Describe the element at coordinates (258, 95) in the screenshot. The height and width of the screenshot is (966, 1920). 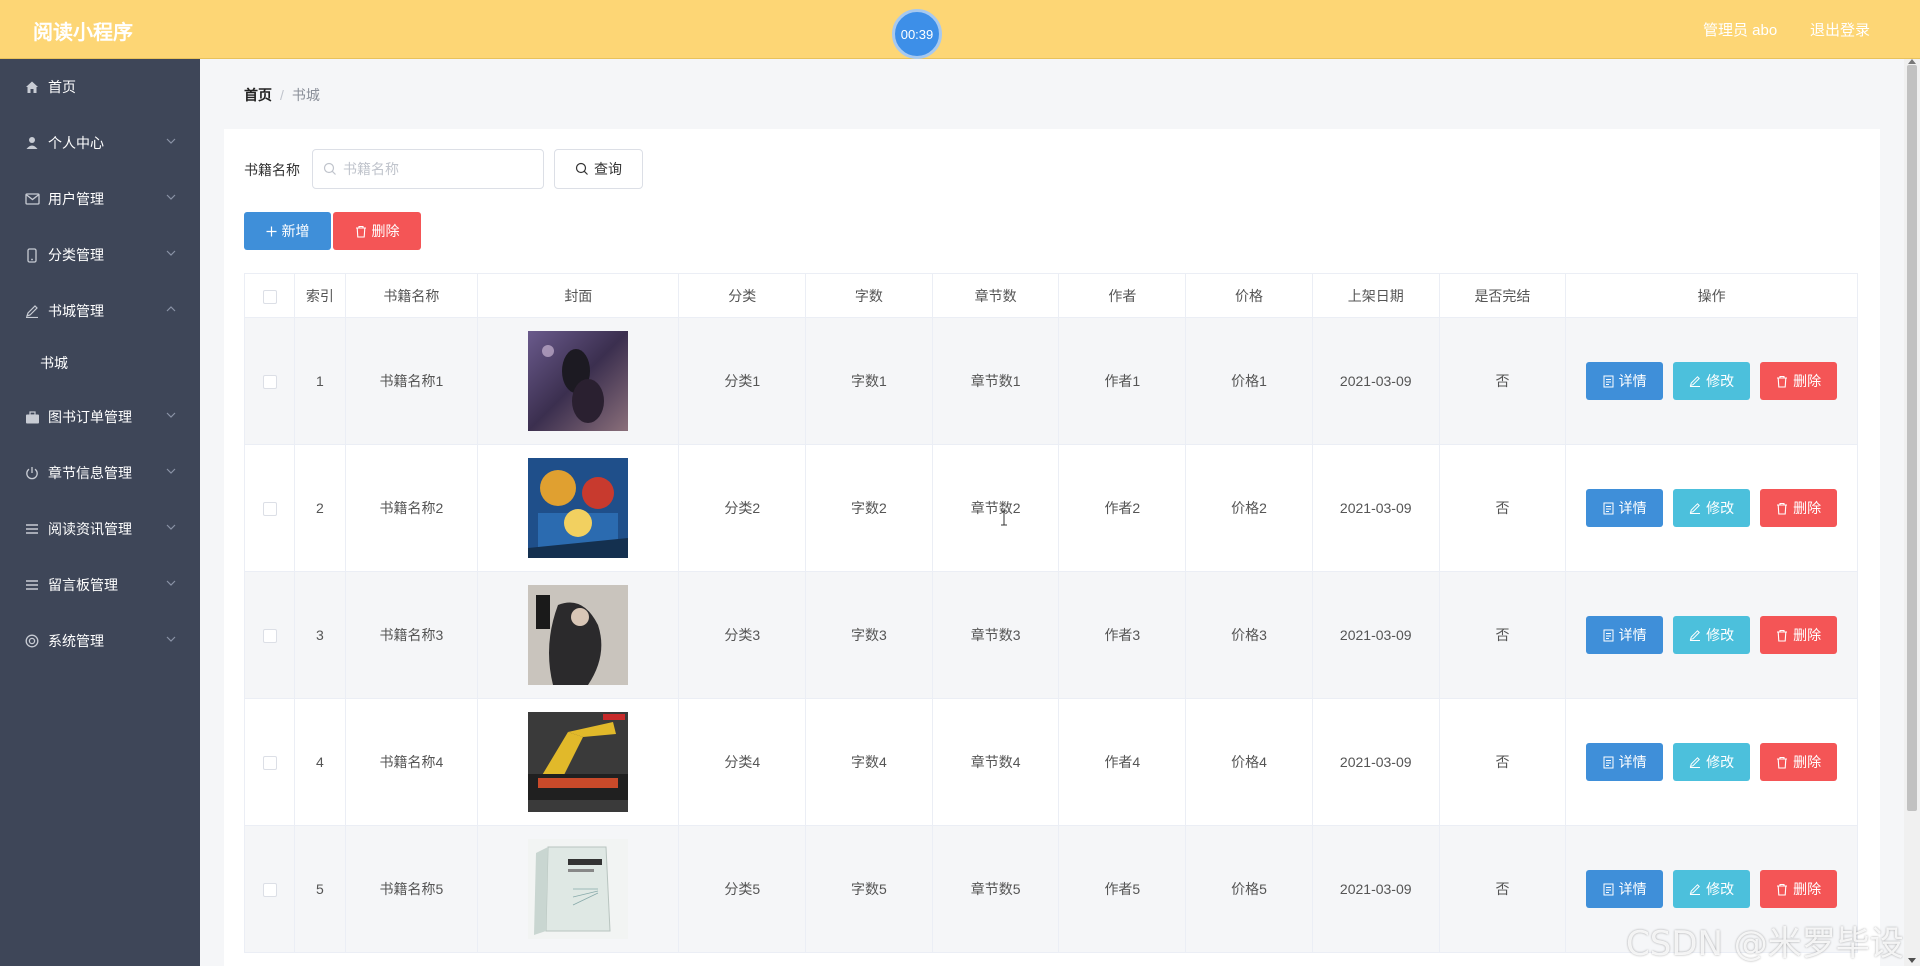
I see `breadcrumb-home: 首页` at that location.